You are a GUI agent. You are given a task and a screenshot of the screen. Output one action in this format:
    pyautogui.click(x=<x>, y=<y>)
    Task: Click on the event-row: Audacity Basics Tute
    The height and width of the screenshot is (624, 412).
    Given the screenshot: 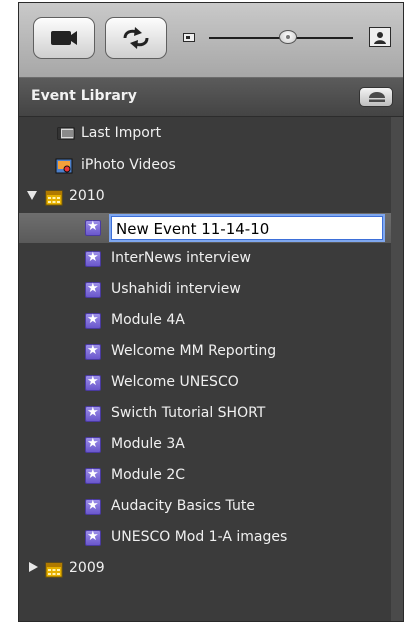 What is the action you would take?
    pyautogui.click(x=205, y=507)
    